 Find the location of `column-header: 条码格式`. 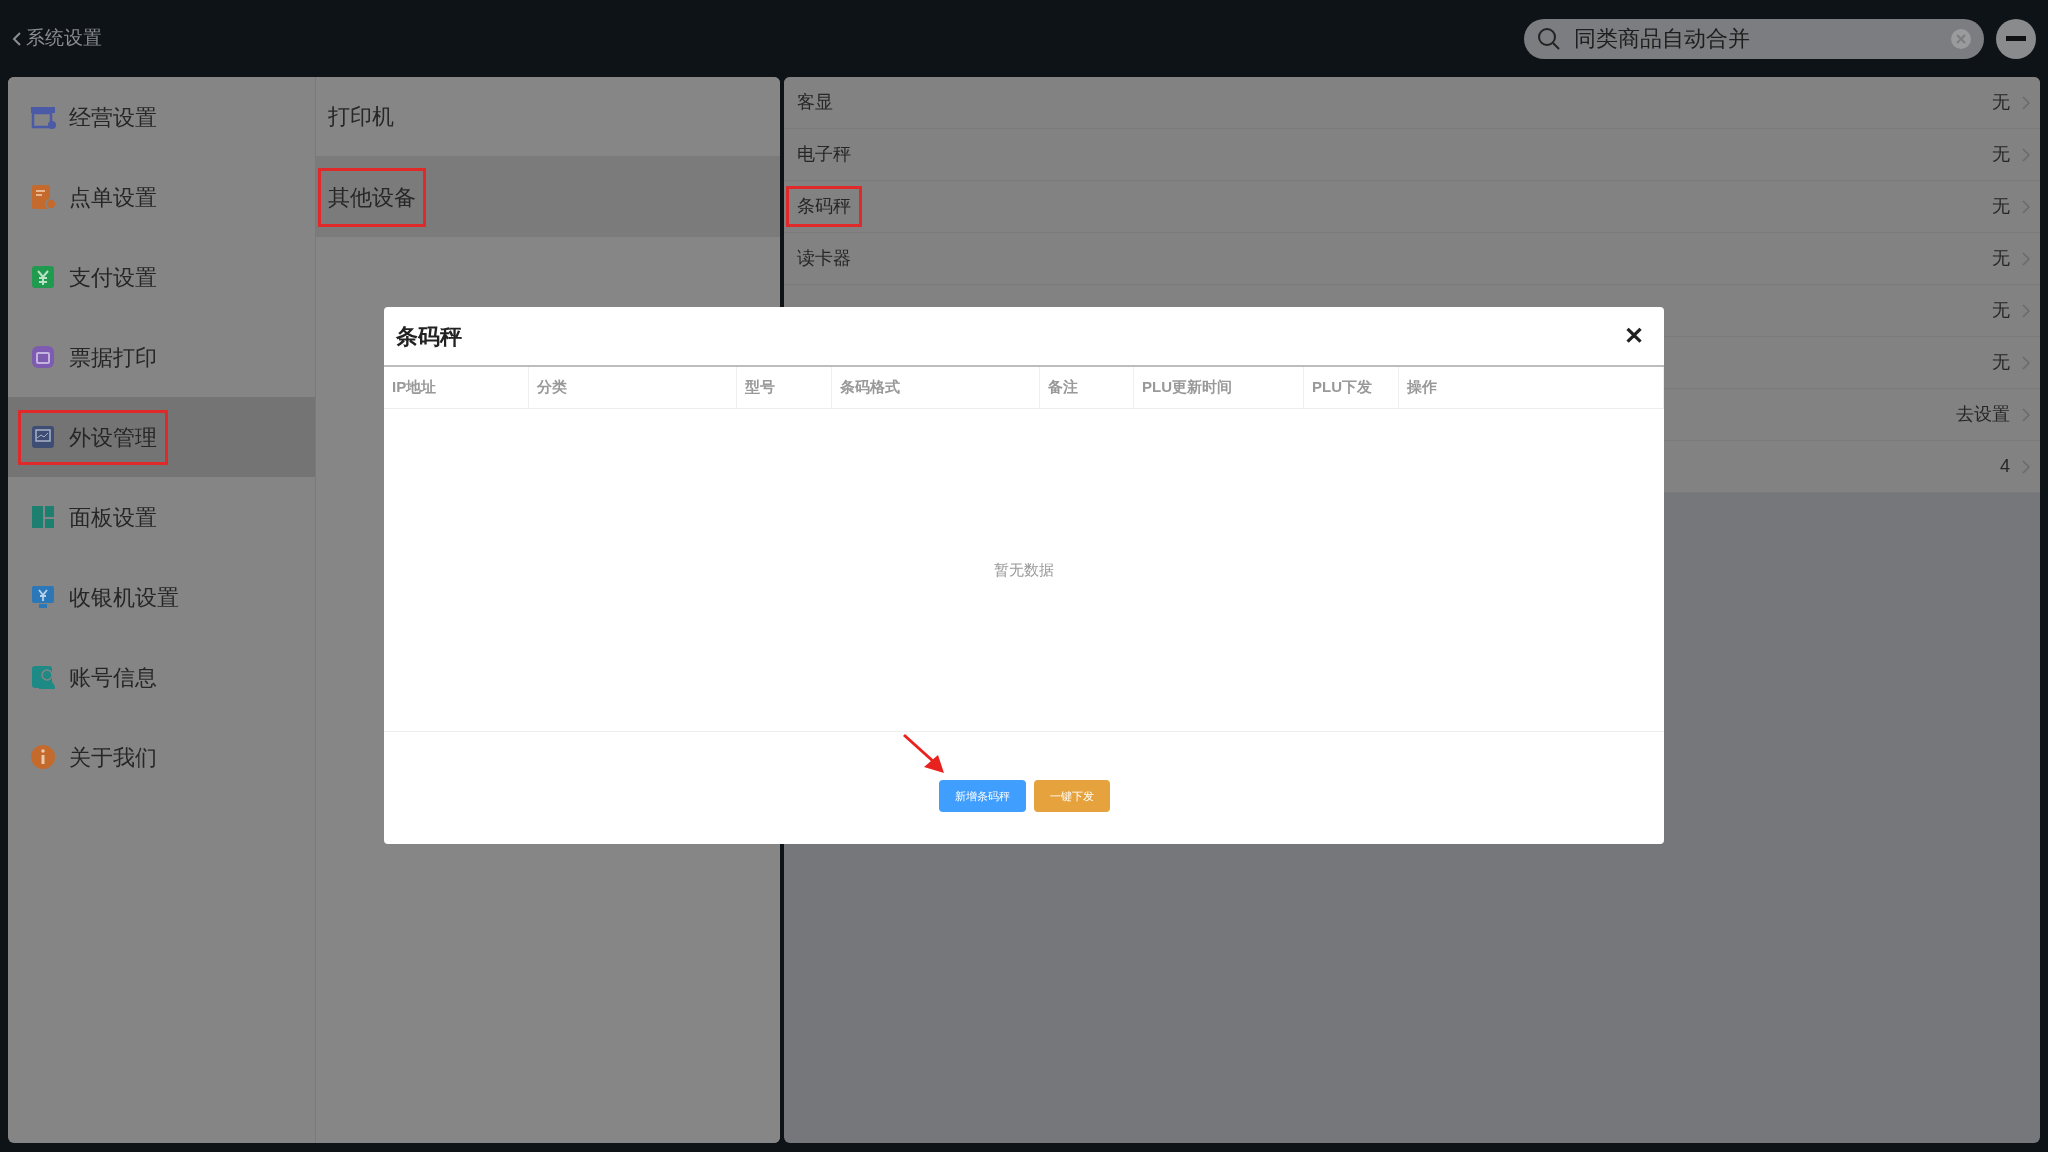

column-header: 条码格式 is located at coordinates (870, 387).